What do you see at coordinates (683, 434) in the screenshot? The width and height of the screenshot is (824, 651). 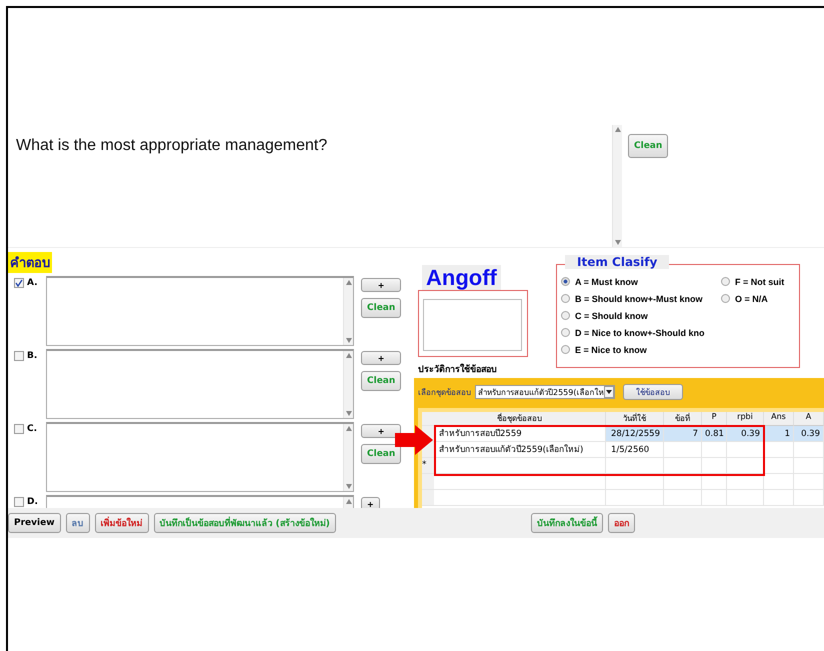 I see `table-cell: 7` at bounding box center [683, 434].